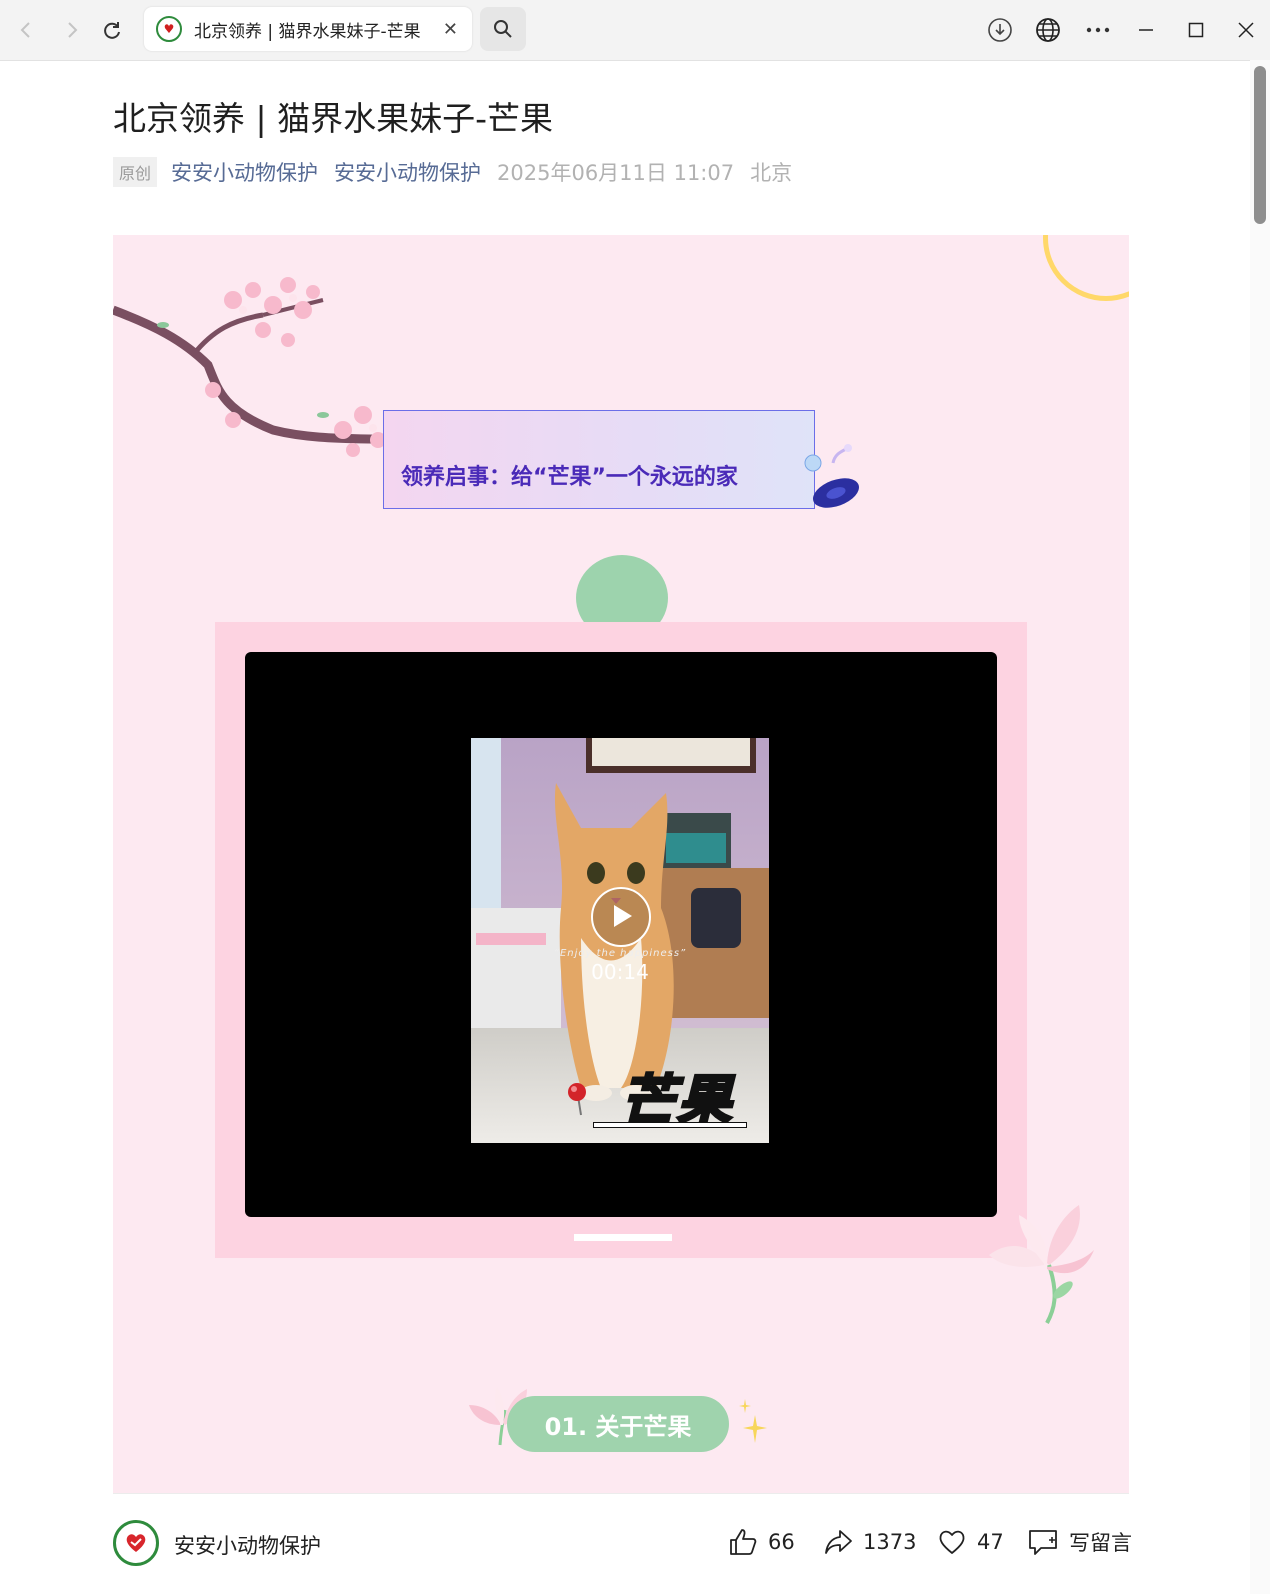 This screenshot has height=1595, width=1270. I want to click on original-tag: 原创, so click(135, 172).